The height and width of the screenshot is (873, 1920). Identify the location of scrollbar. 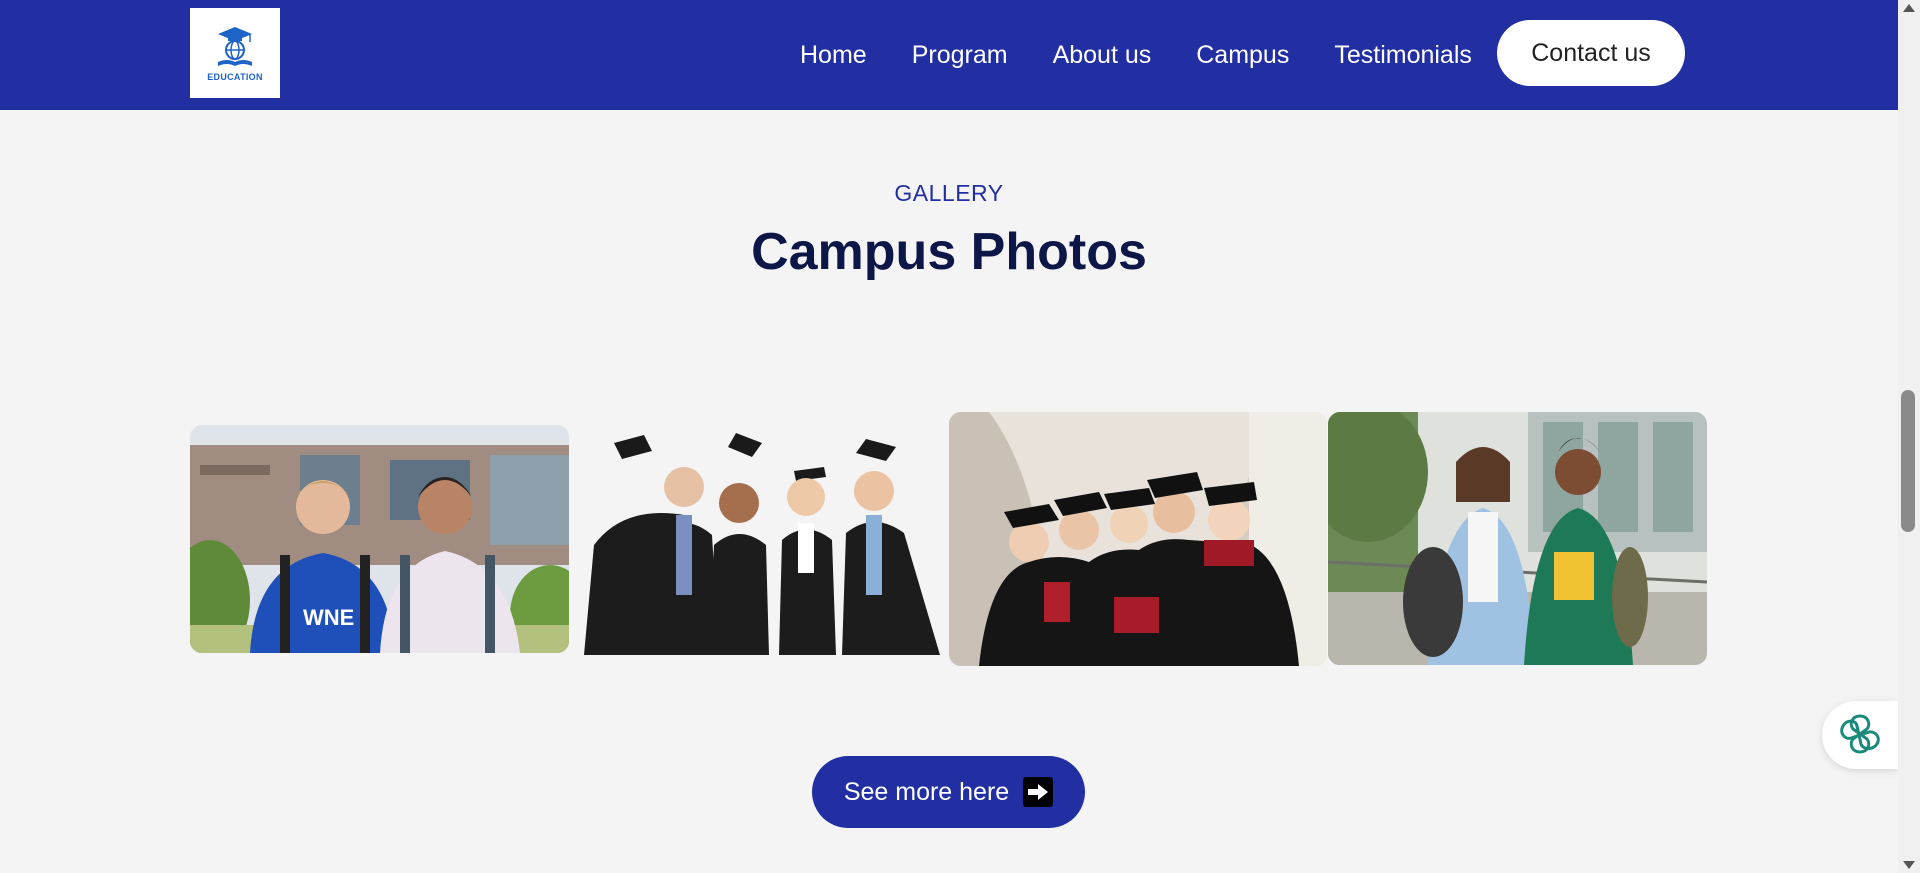
(1909, 436).